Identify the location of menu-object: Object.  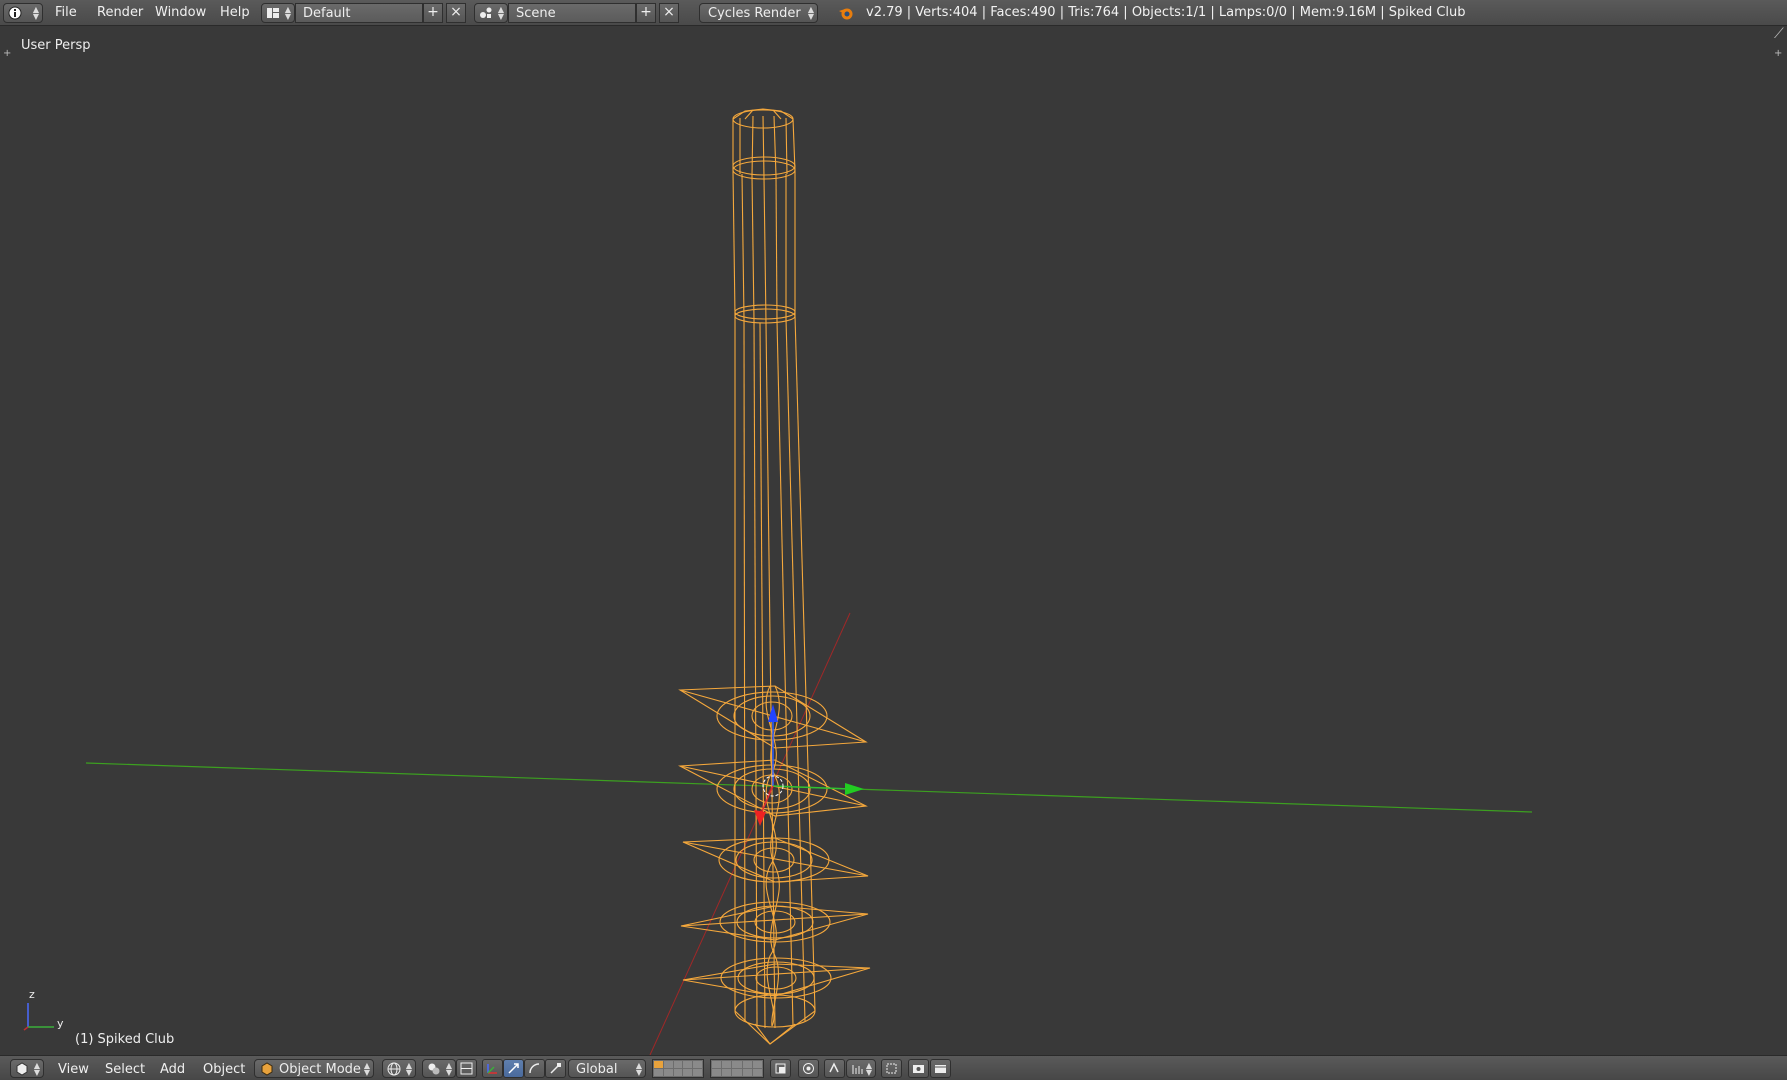
(224, 1069).